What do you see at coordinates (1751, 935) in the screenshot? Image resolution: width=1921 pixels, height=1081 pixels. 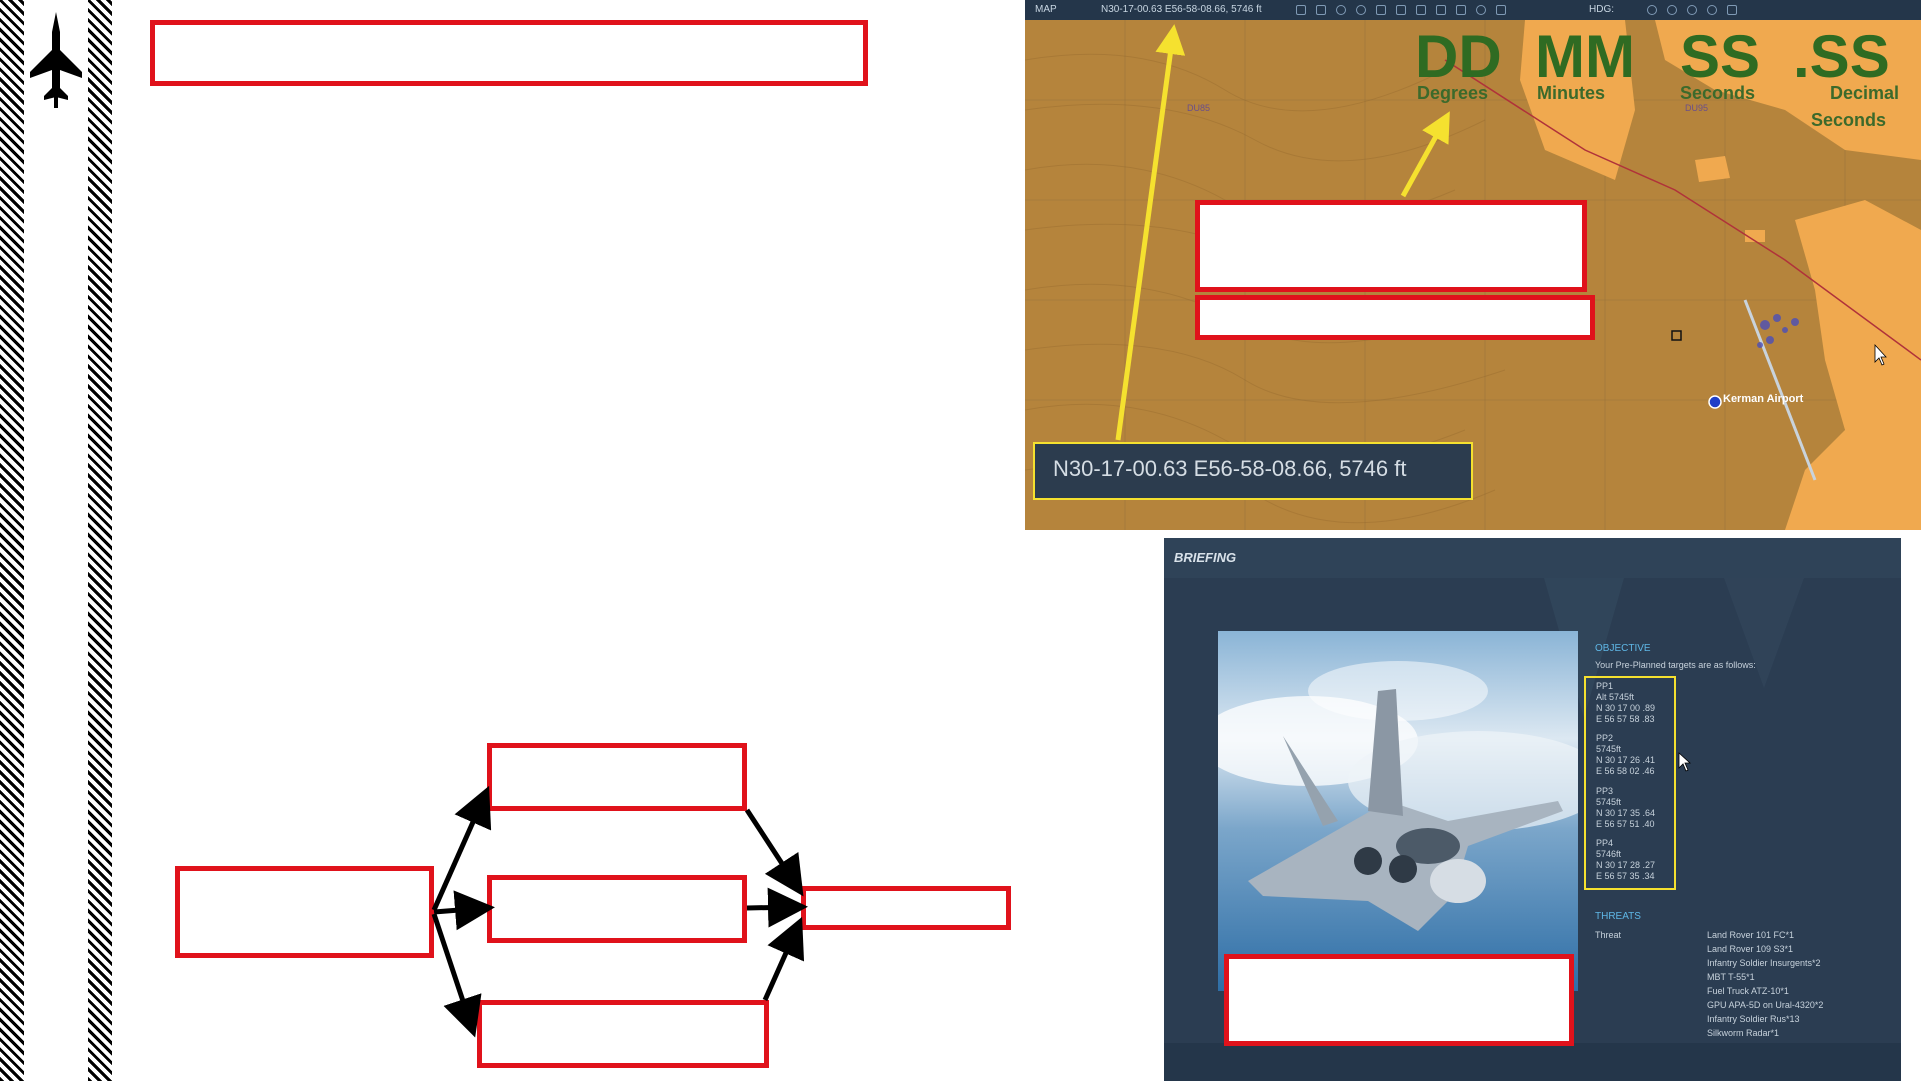 I see `threat-item: Land Rover 101 FC*1` at bounding box center [1751, 935].